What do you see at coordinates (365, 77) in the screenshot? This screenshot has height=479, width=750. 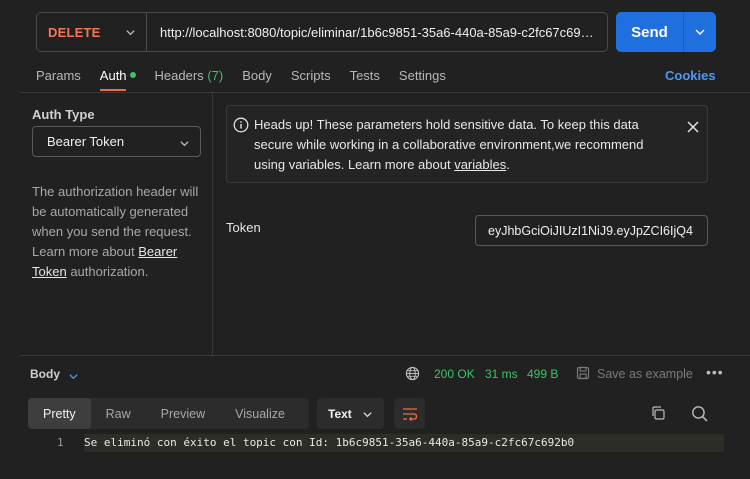 I see `tab-tests: Tests` at bounding box center [365, 77].